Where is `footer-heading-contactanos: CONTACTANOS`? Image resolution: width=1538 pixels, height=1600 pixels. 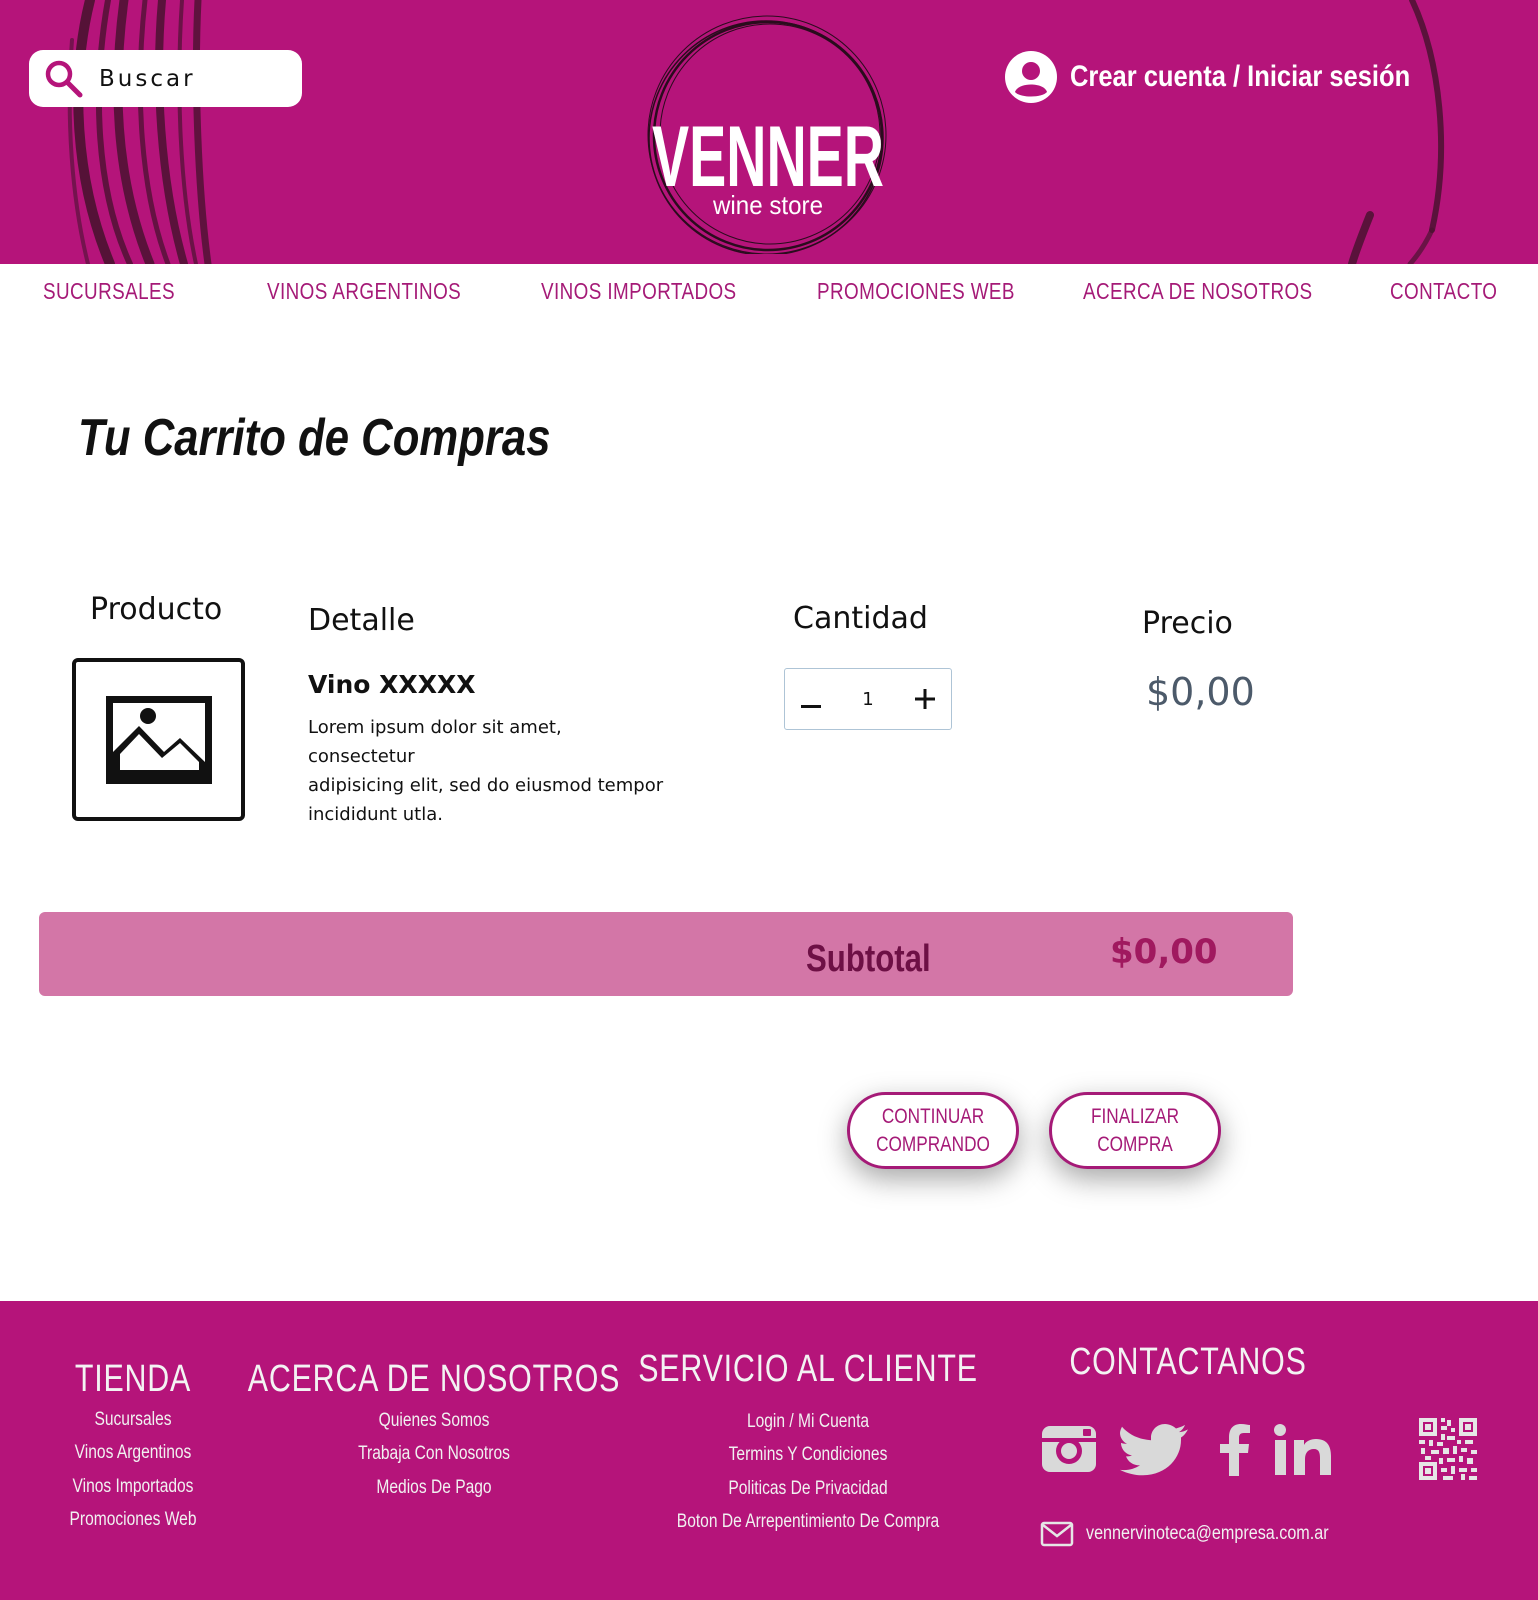 footer-heading-contactanos: CONTACTANOS is located at coordinates (1188, 1362).